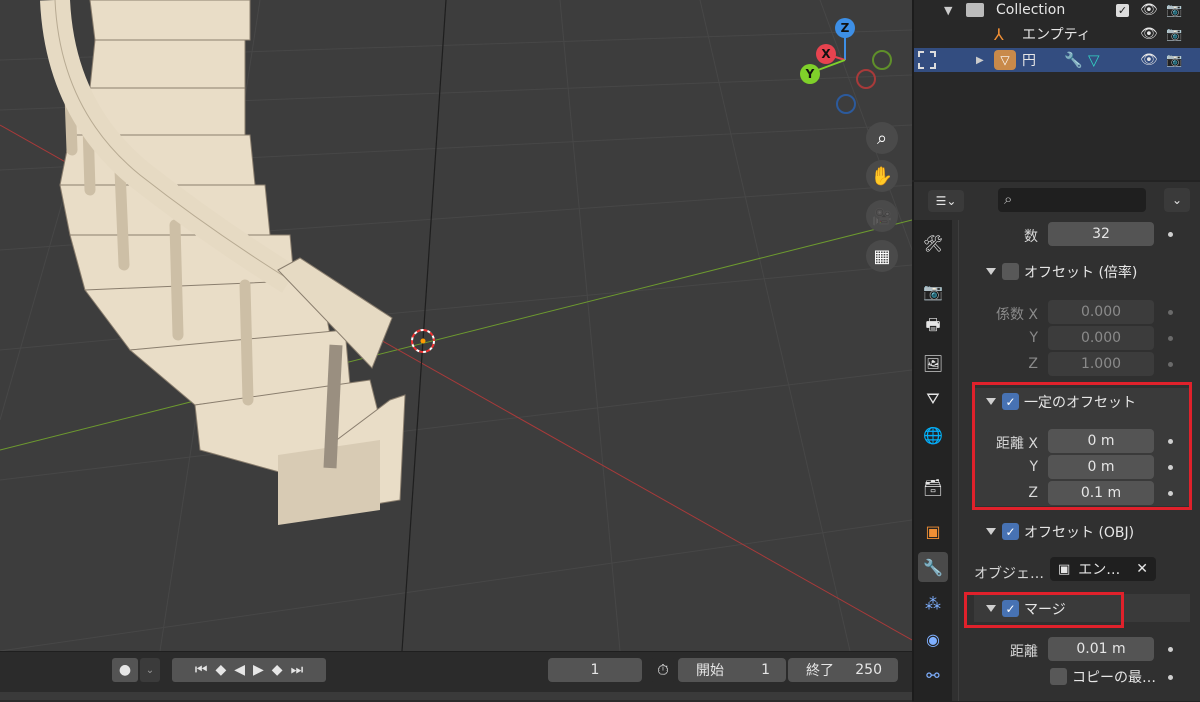 This screenshot has height=702, width=1200. I want to click on timeline-scrollbar, so click(456, 696).